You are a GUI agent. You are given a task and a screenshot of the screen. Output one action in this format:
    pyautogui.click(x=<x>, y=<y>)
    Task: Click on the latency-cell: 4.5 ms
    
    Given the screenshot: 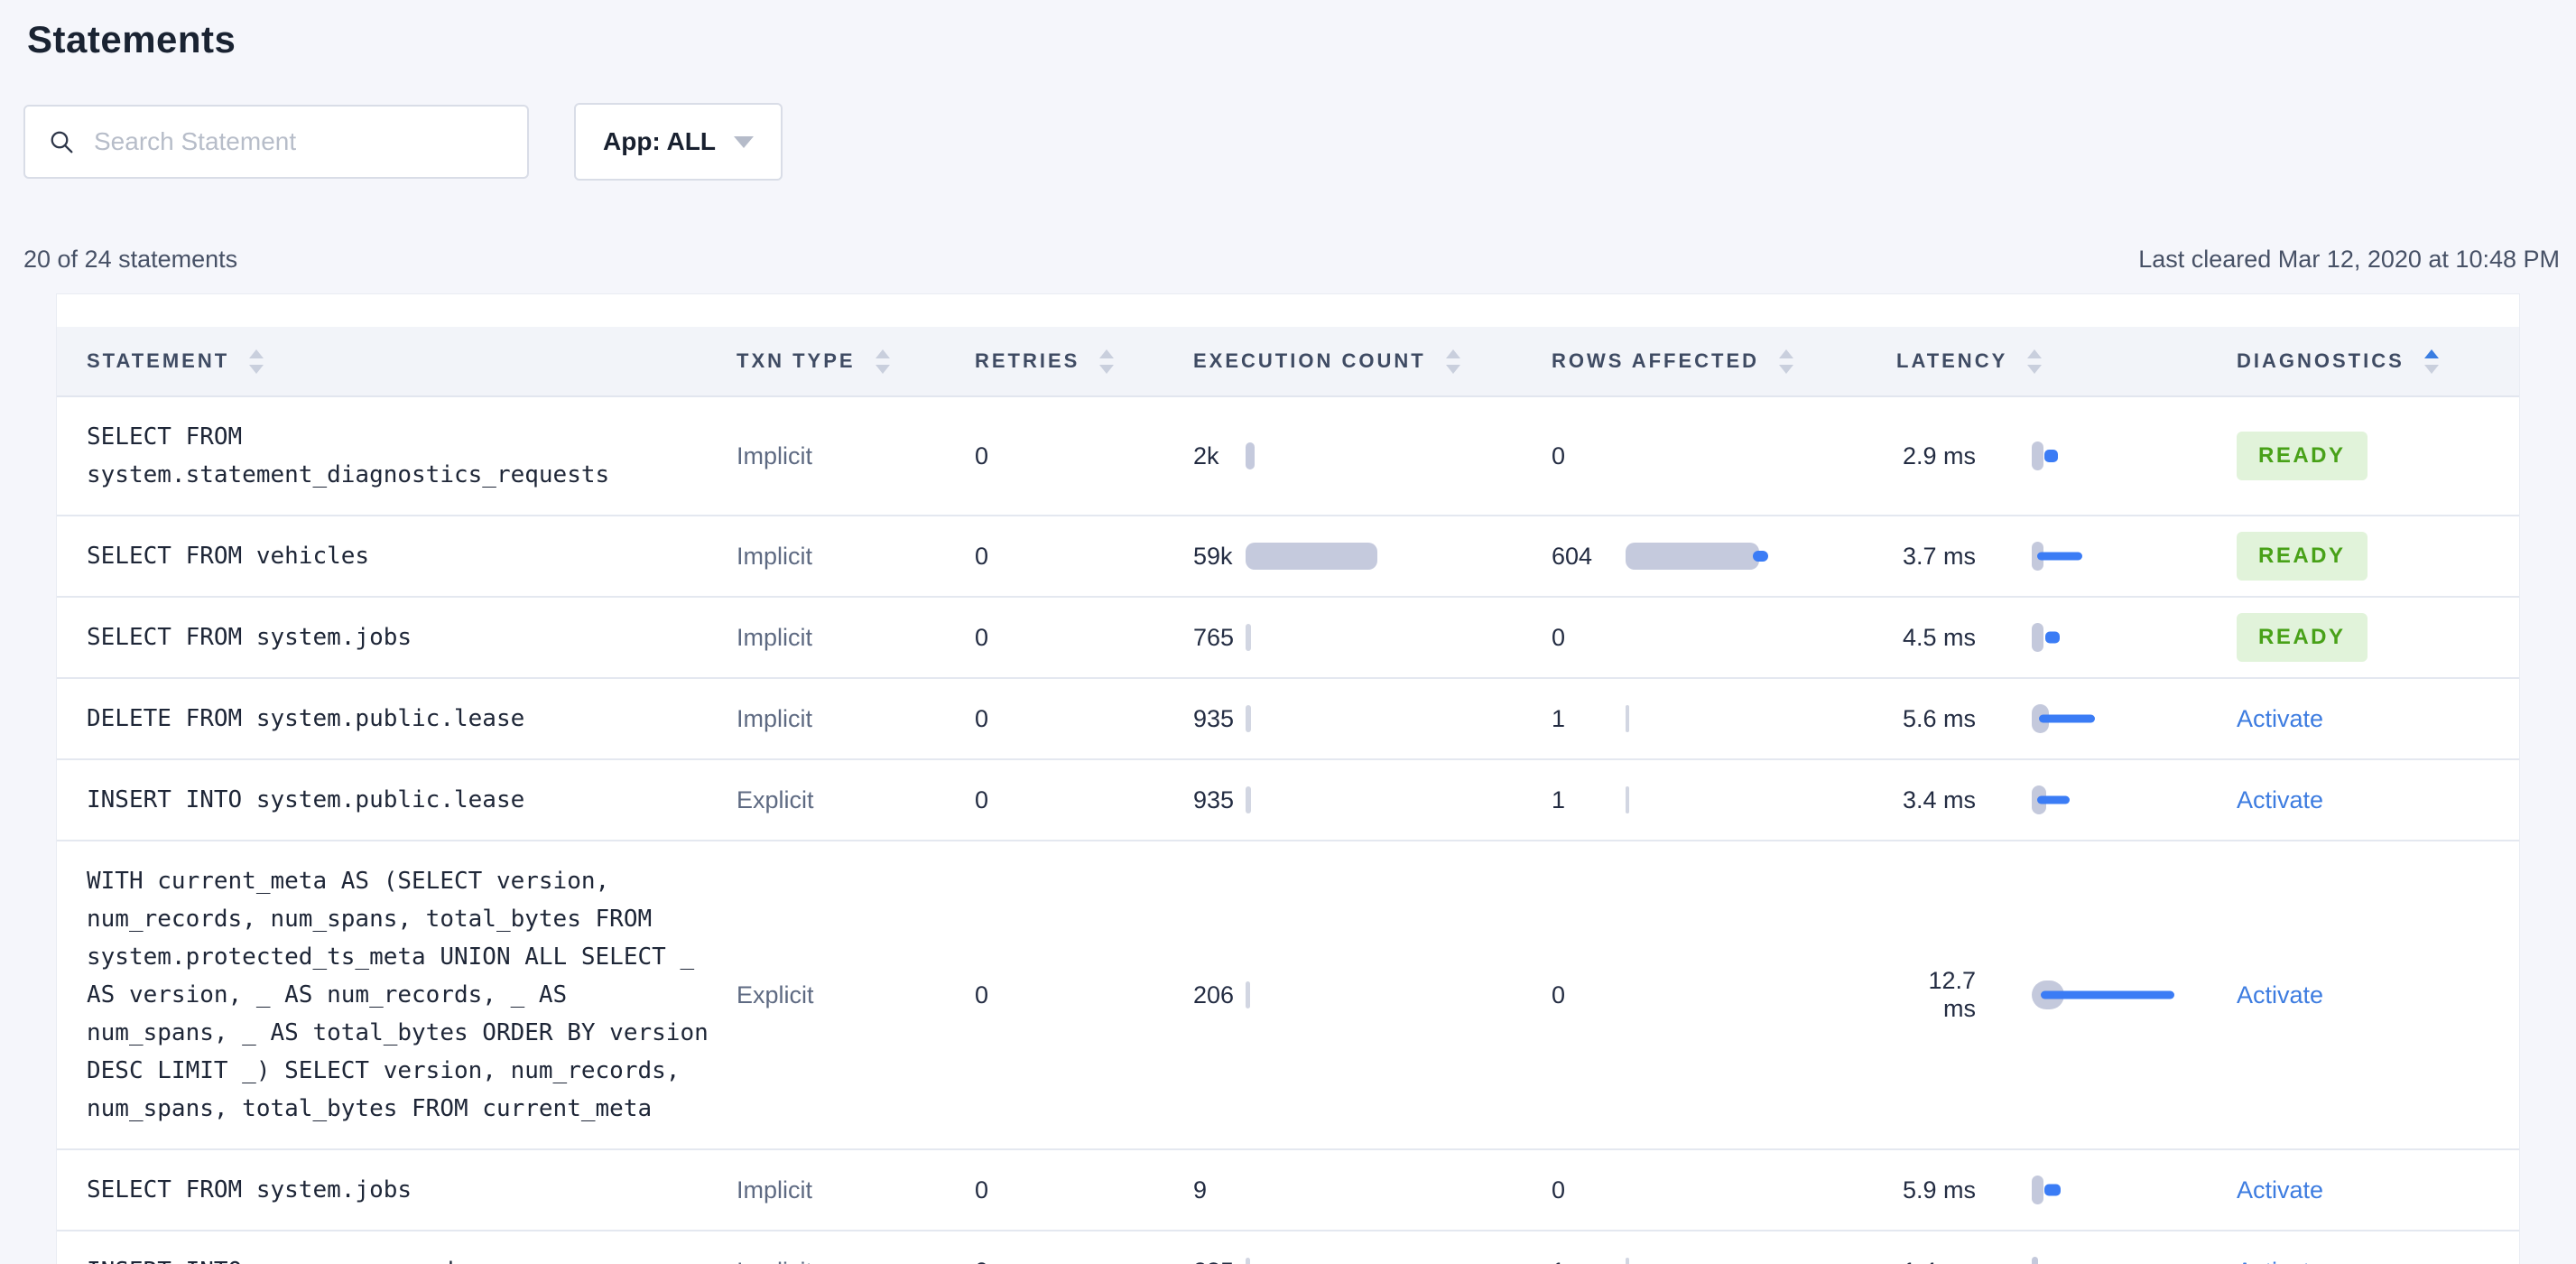 What is the action you would take?
    pyautogui.click(x=2066, y=637)
    